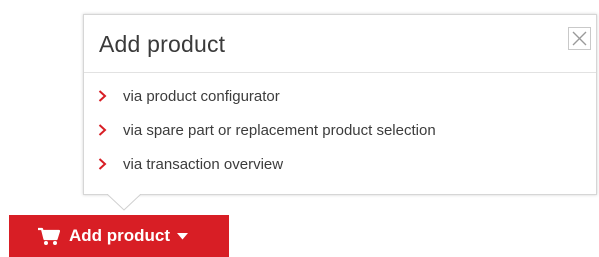 The width and height of the screenshot is (599, 257). Describe the element at coordinates (203, 164) in the screenshot. I see `option-label: via transaction overview` at that location.